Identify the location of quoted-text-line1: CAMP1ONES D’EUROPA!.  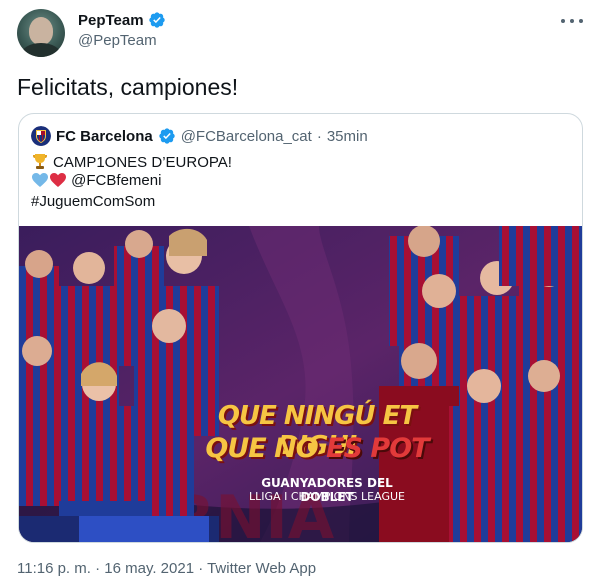
(131, 161).